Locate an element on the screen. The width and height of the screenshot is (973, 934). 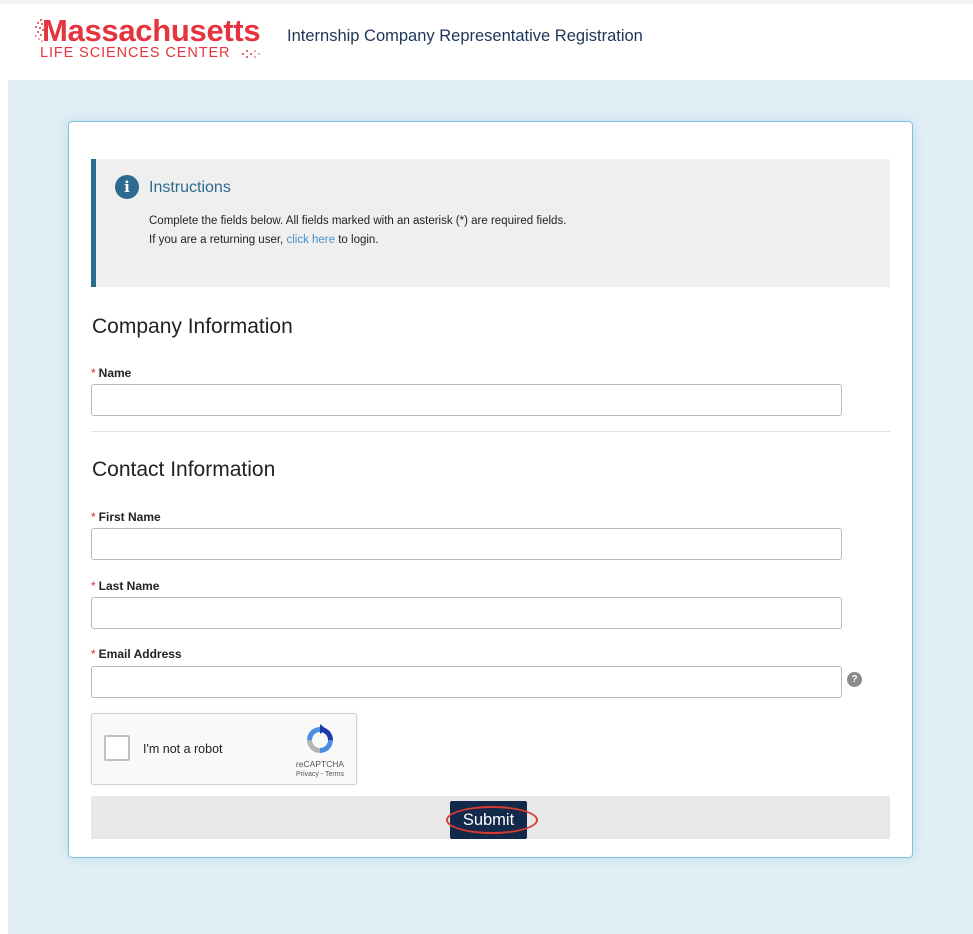
section-divider is located at coordinates (490, 431).